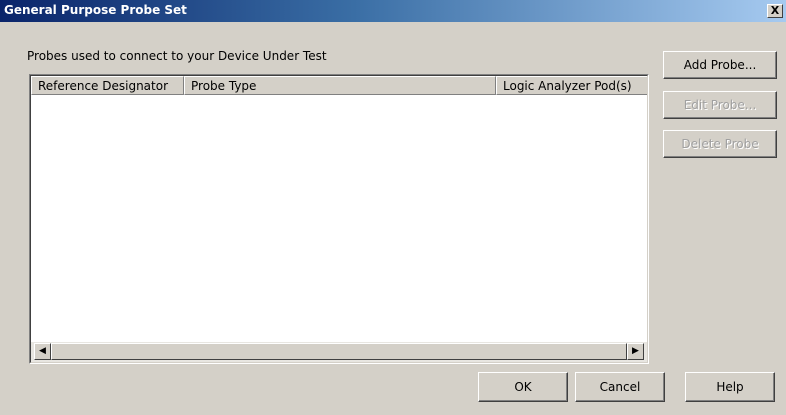  I want to click on column-logic-analyzer-pods: Logic Analyzer Pod(s), so click(571, 85).